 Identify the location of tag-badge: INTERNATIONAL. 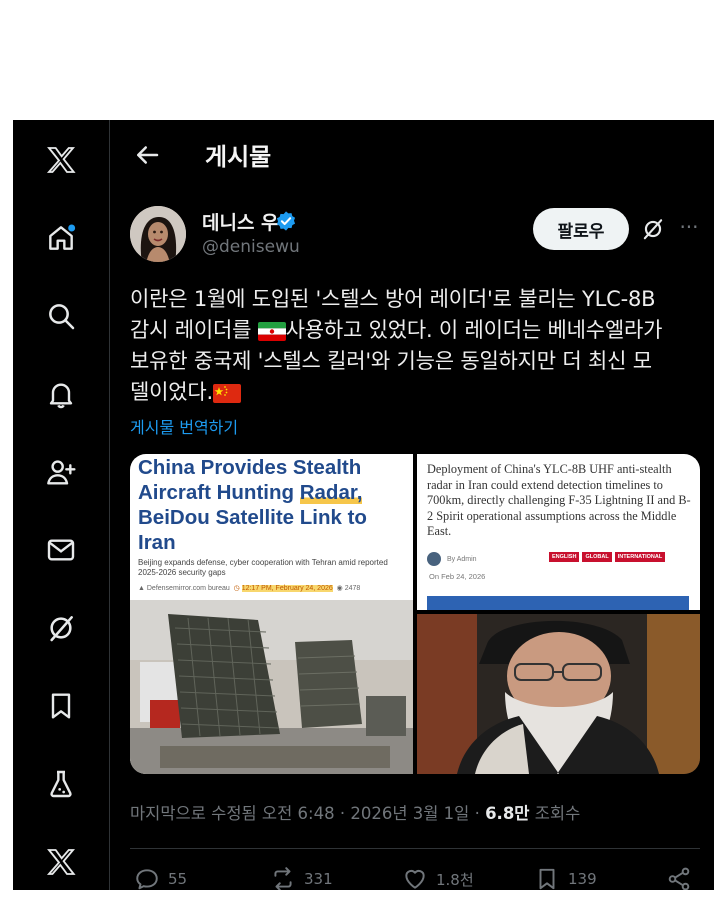
(640, 557).